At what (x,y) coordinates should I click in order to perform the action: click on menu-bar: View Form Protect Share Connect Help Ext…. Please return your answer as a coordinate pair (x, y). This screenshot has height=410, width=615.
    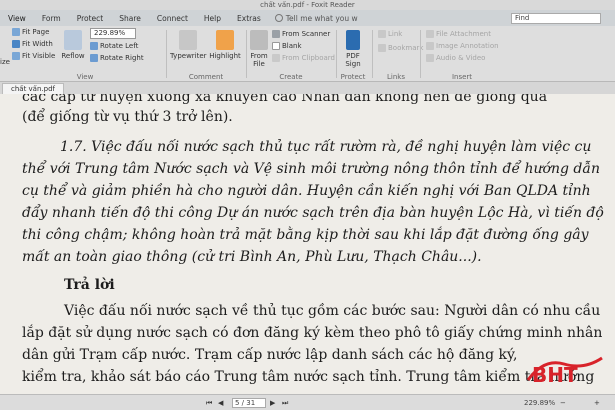
    Looking at the image, I should click on (307, 18).